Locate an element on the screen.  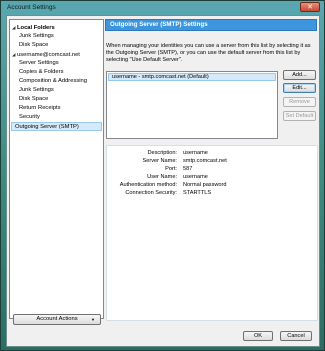
tree-item: Composition & Addressing is located at coordinates (53, 81).